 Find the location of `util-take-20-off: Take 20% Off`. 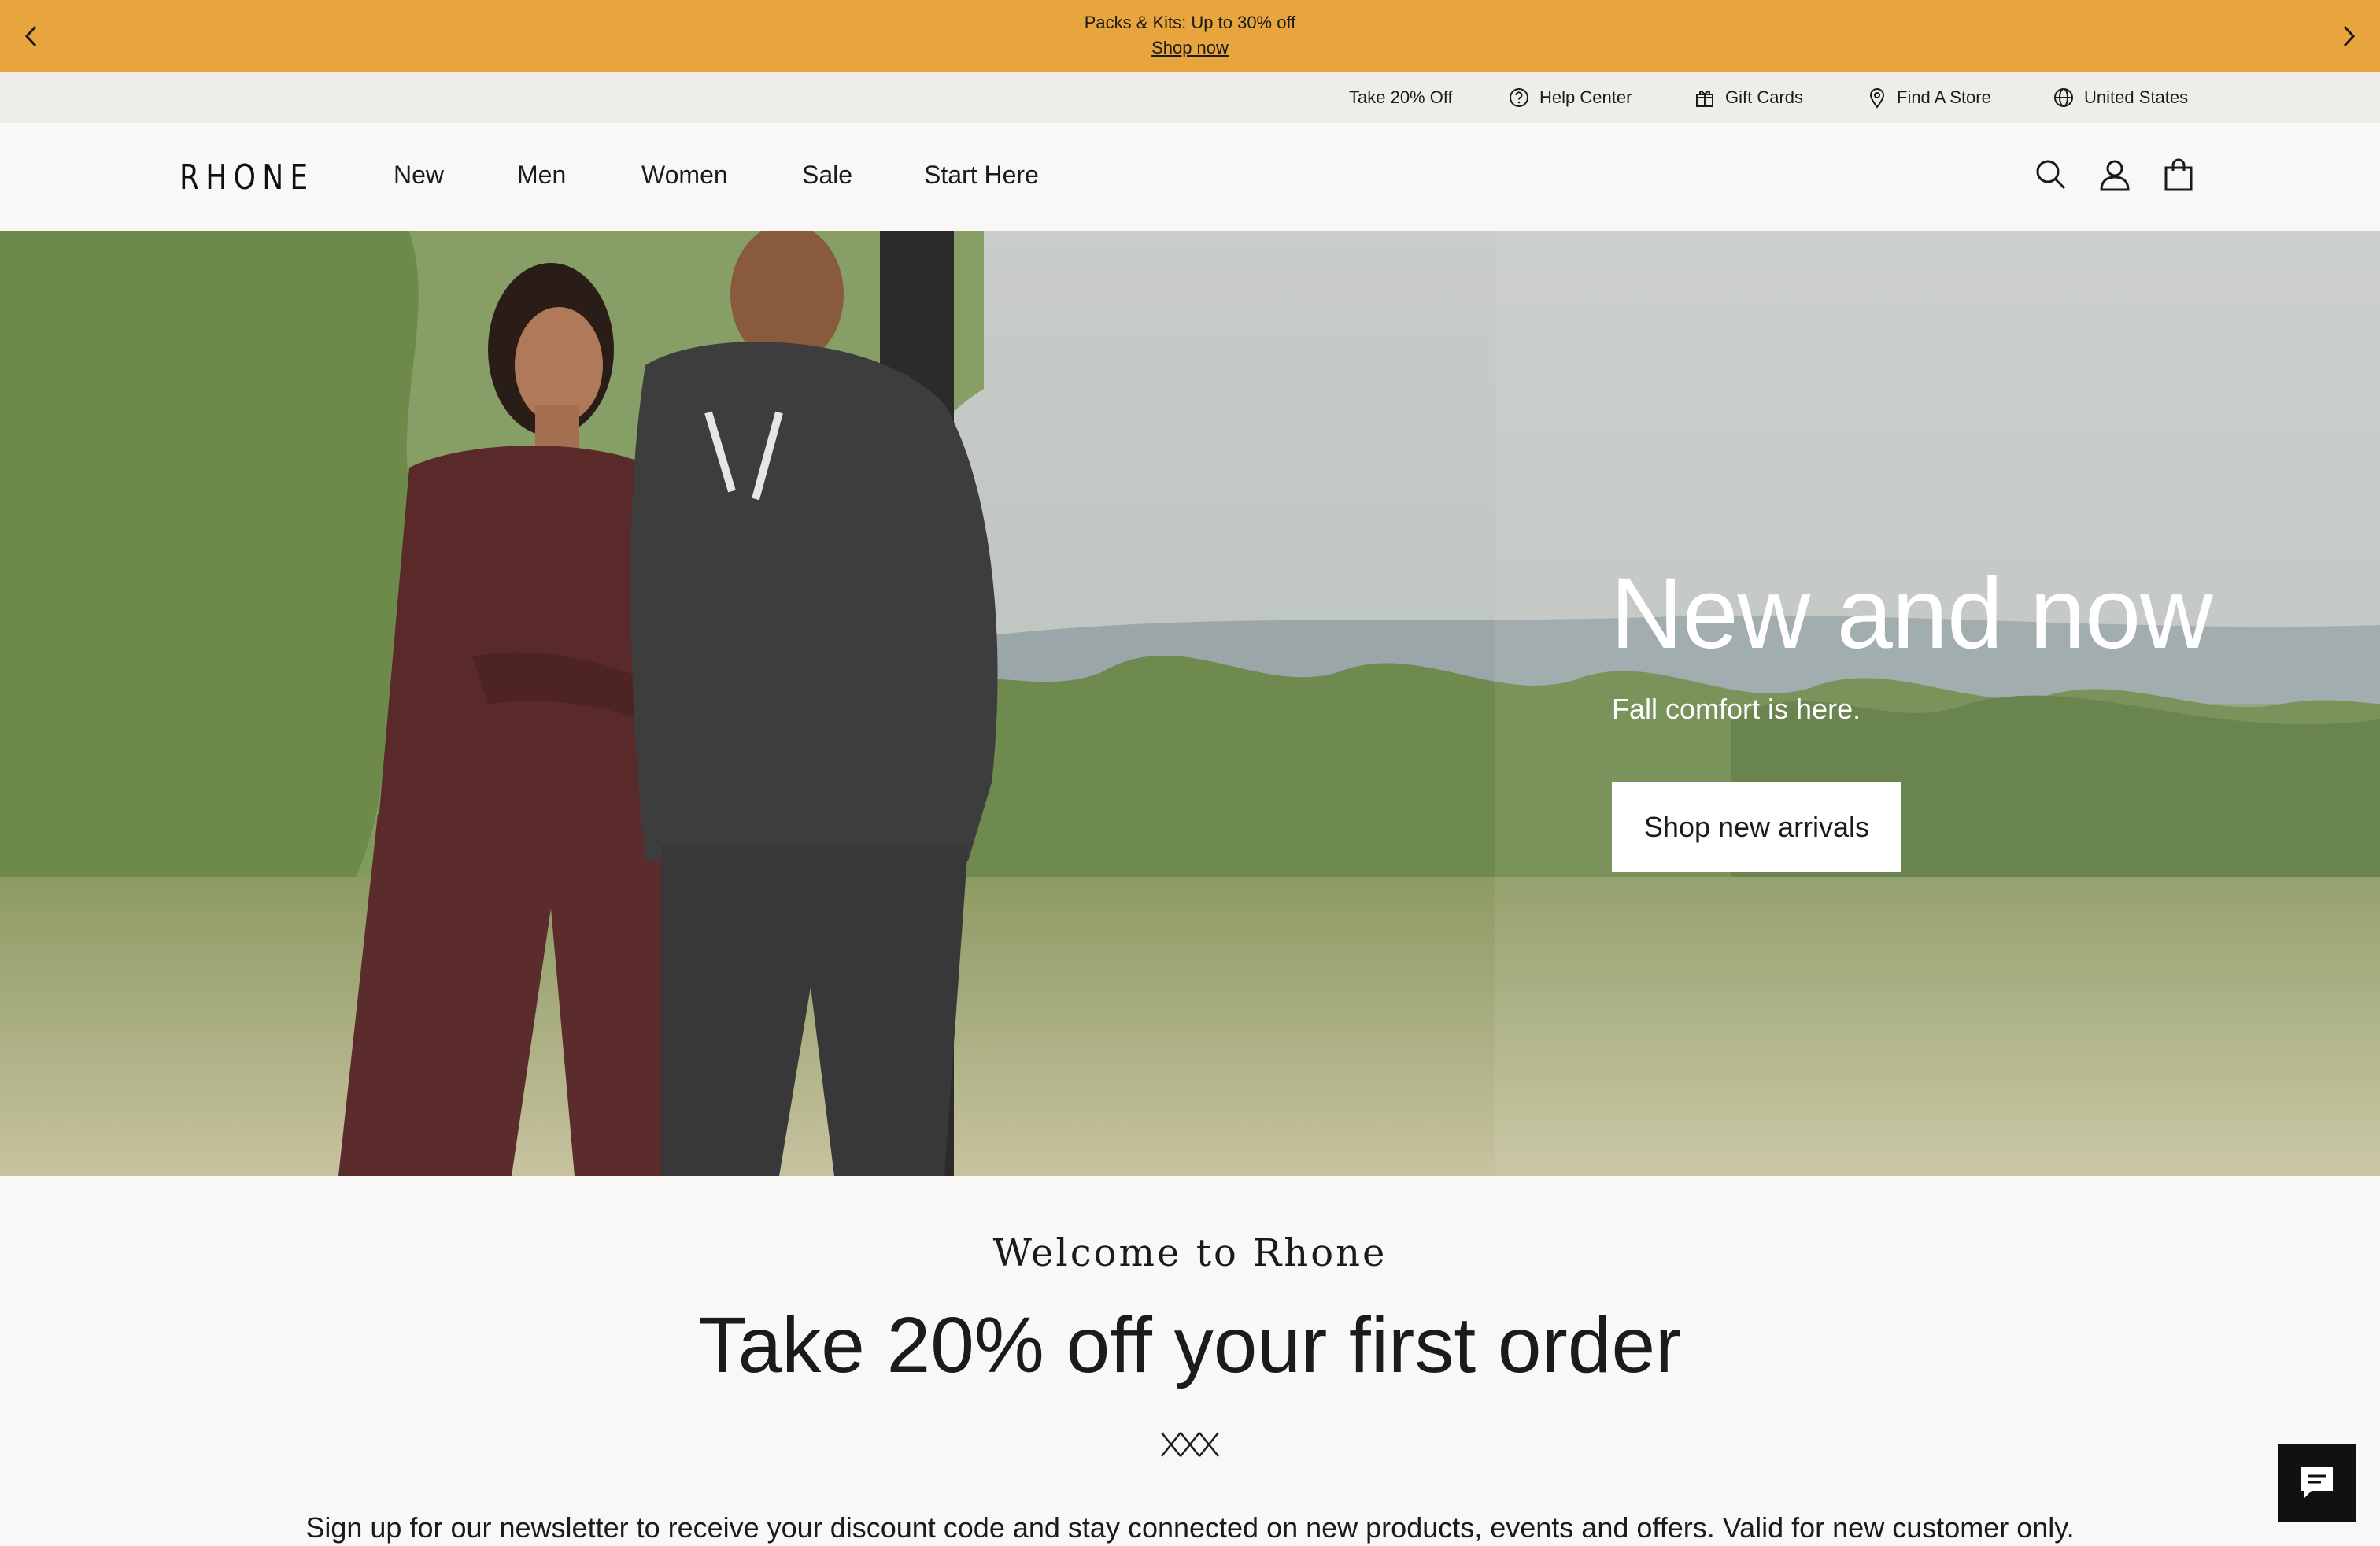

util-take-20-off: Take 20% Off is located at coordinates (1401, 97).